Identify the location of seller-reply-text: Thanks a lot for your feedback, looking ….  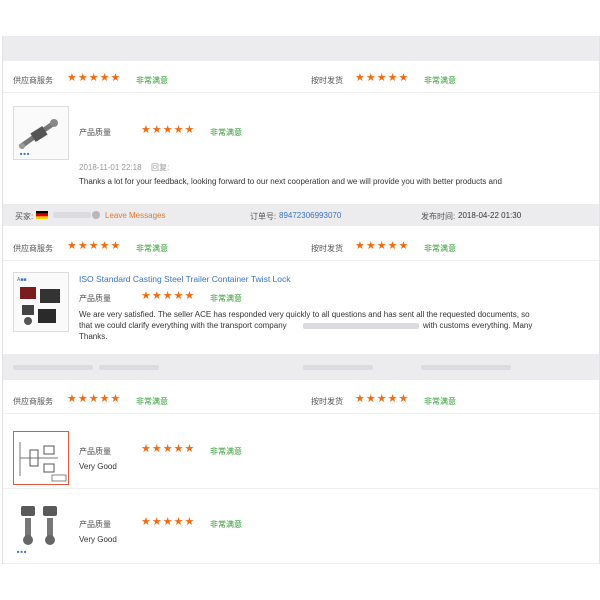
(290, 181).